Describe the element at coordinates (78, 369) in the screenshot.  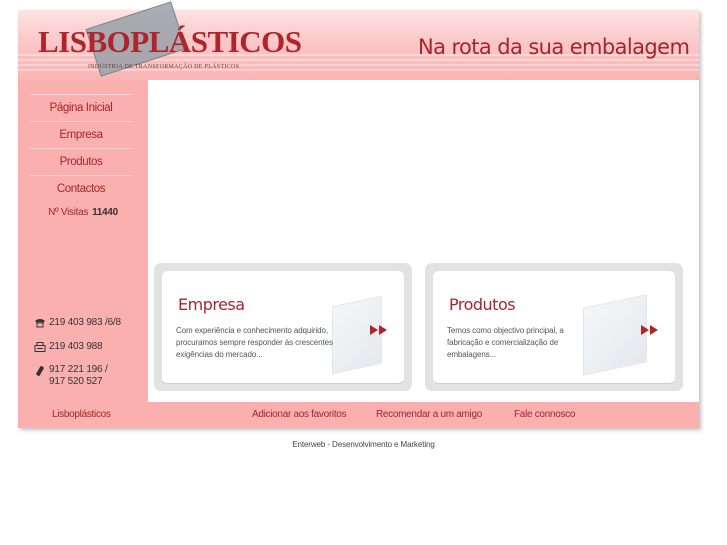
I see `mobile-number-1: 917 221 196 /` at that location.